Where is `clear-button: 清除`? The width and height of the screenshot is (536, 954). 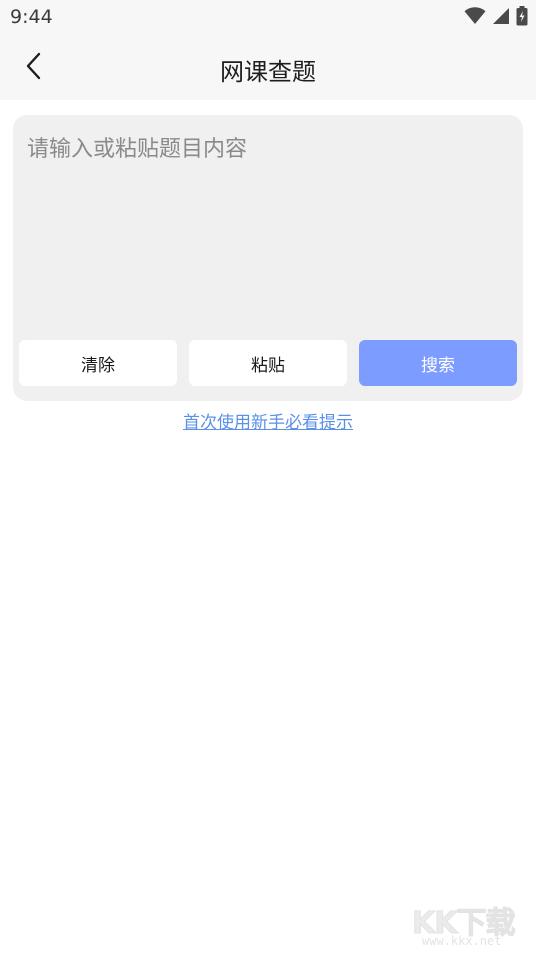
clear-button: 清除 is located at coordinates (98, 363).